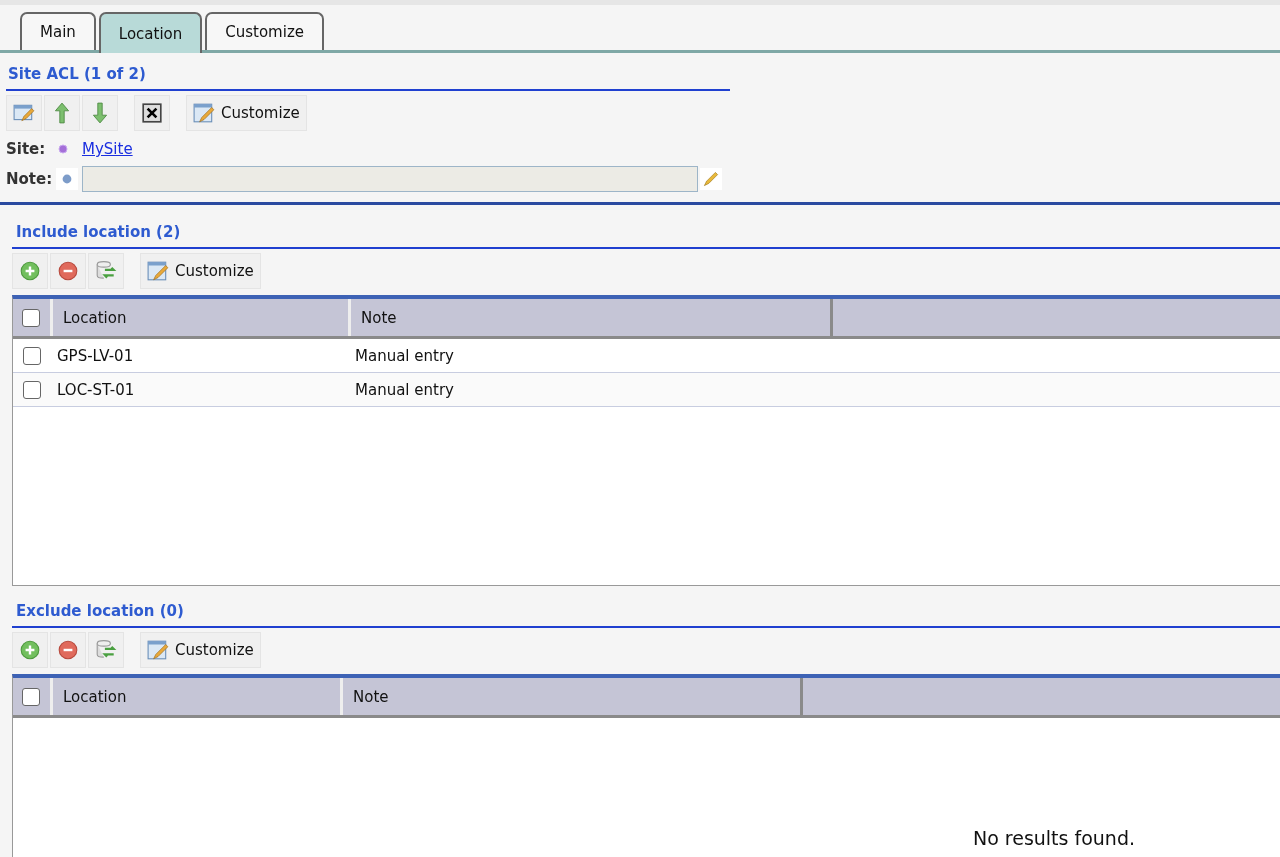 Image resolution: width=1280 pixels, height=857 pixels. What do you see at coordinates (26, 149) in the screenshot?
I see `site-label: Site:` at bounding box center [26, 149].